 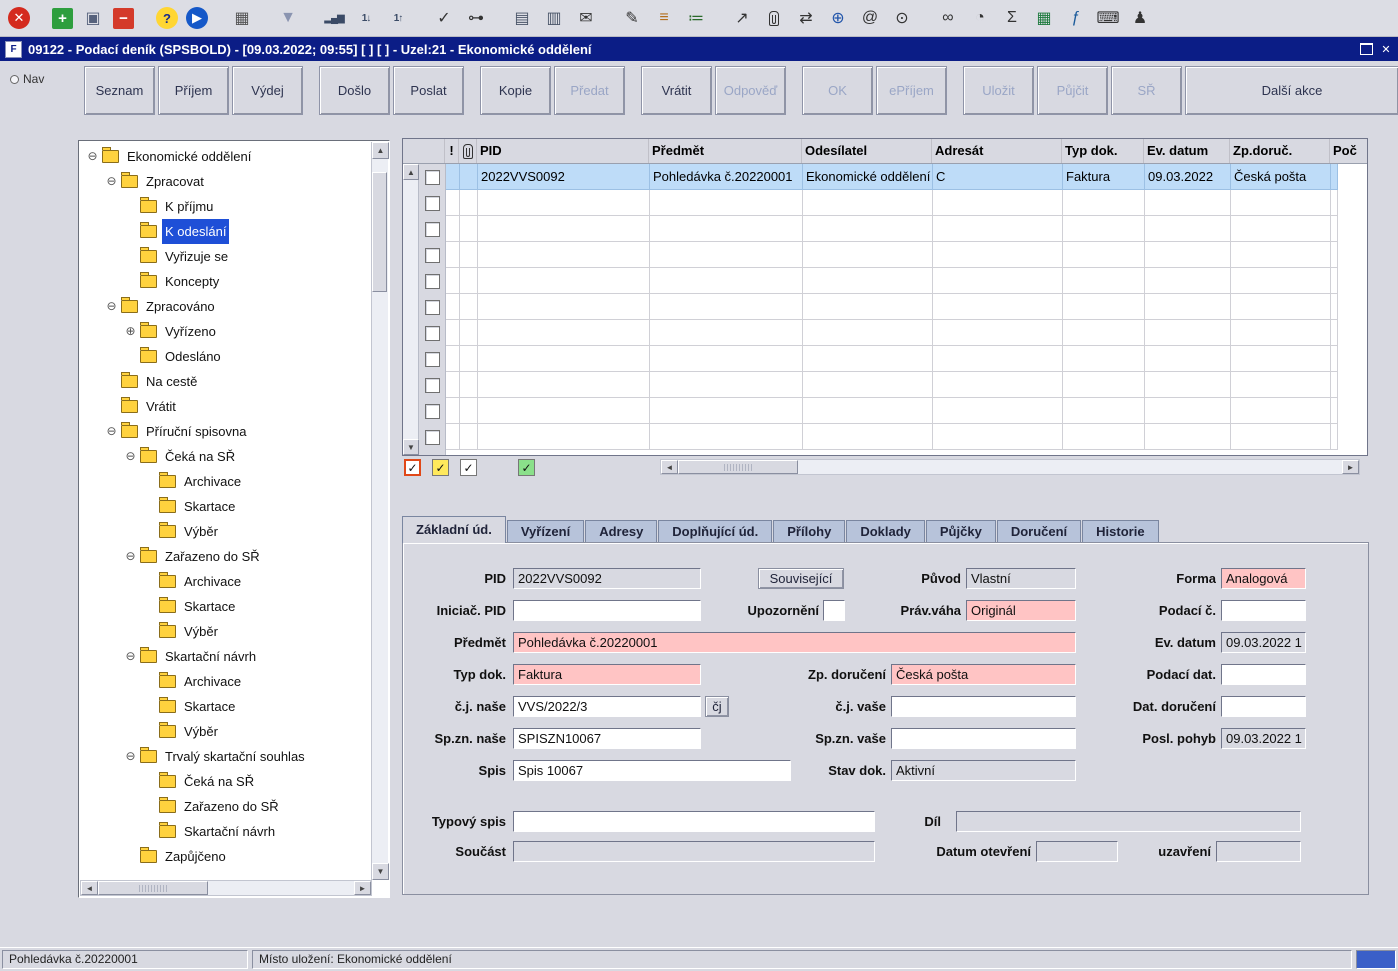 What do you see at coordinates (717, 706) in the screenshot?
I see `cj-button: čj` at bounding box center [717, 706].